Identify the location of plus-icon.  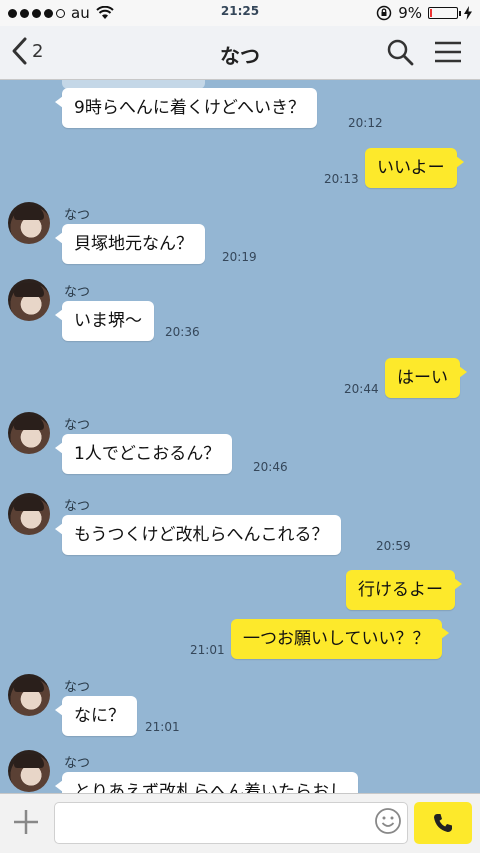
(26, 822).